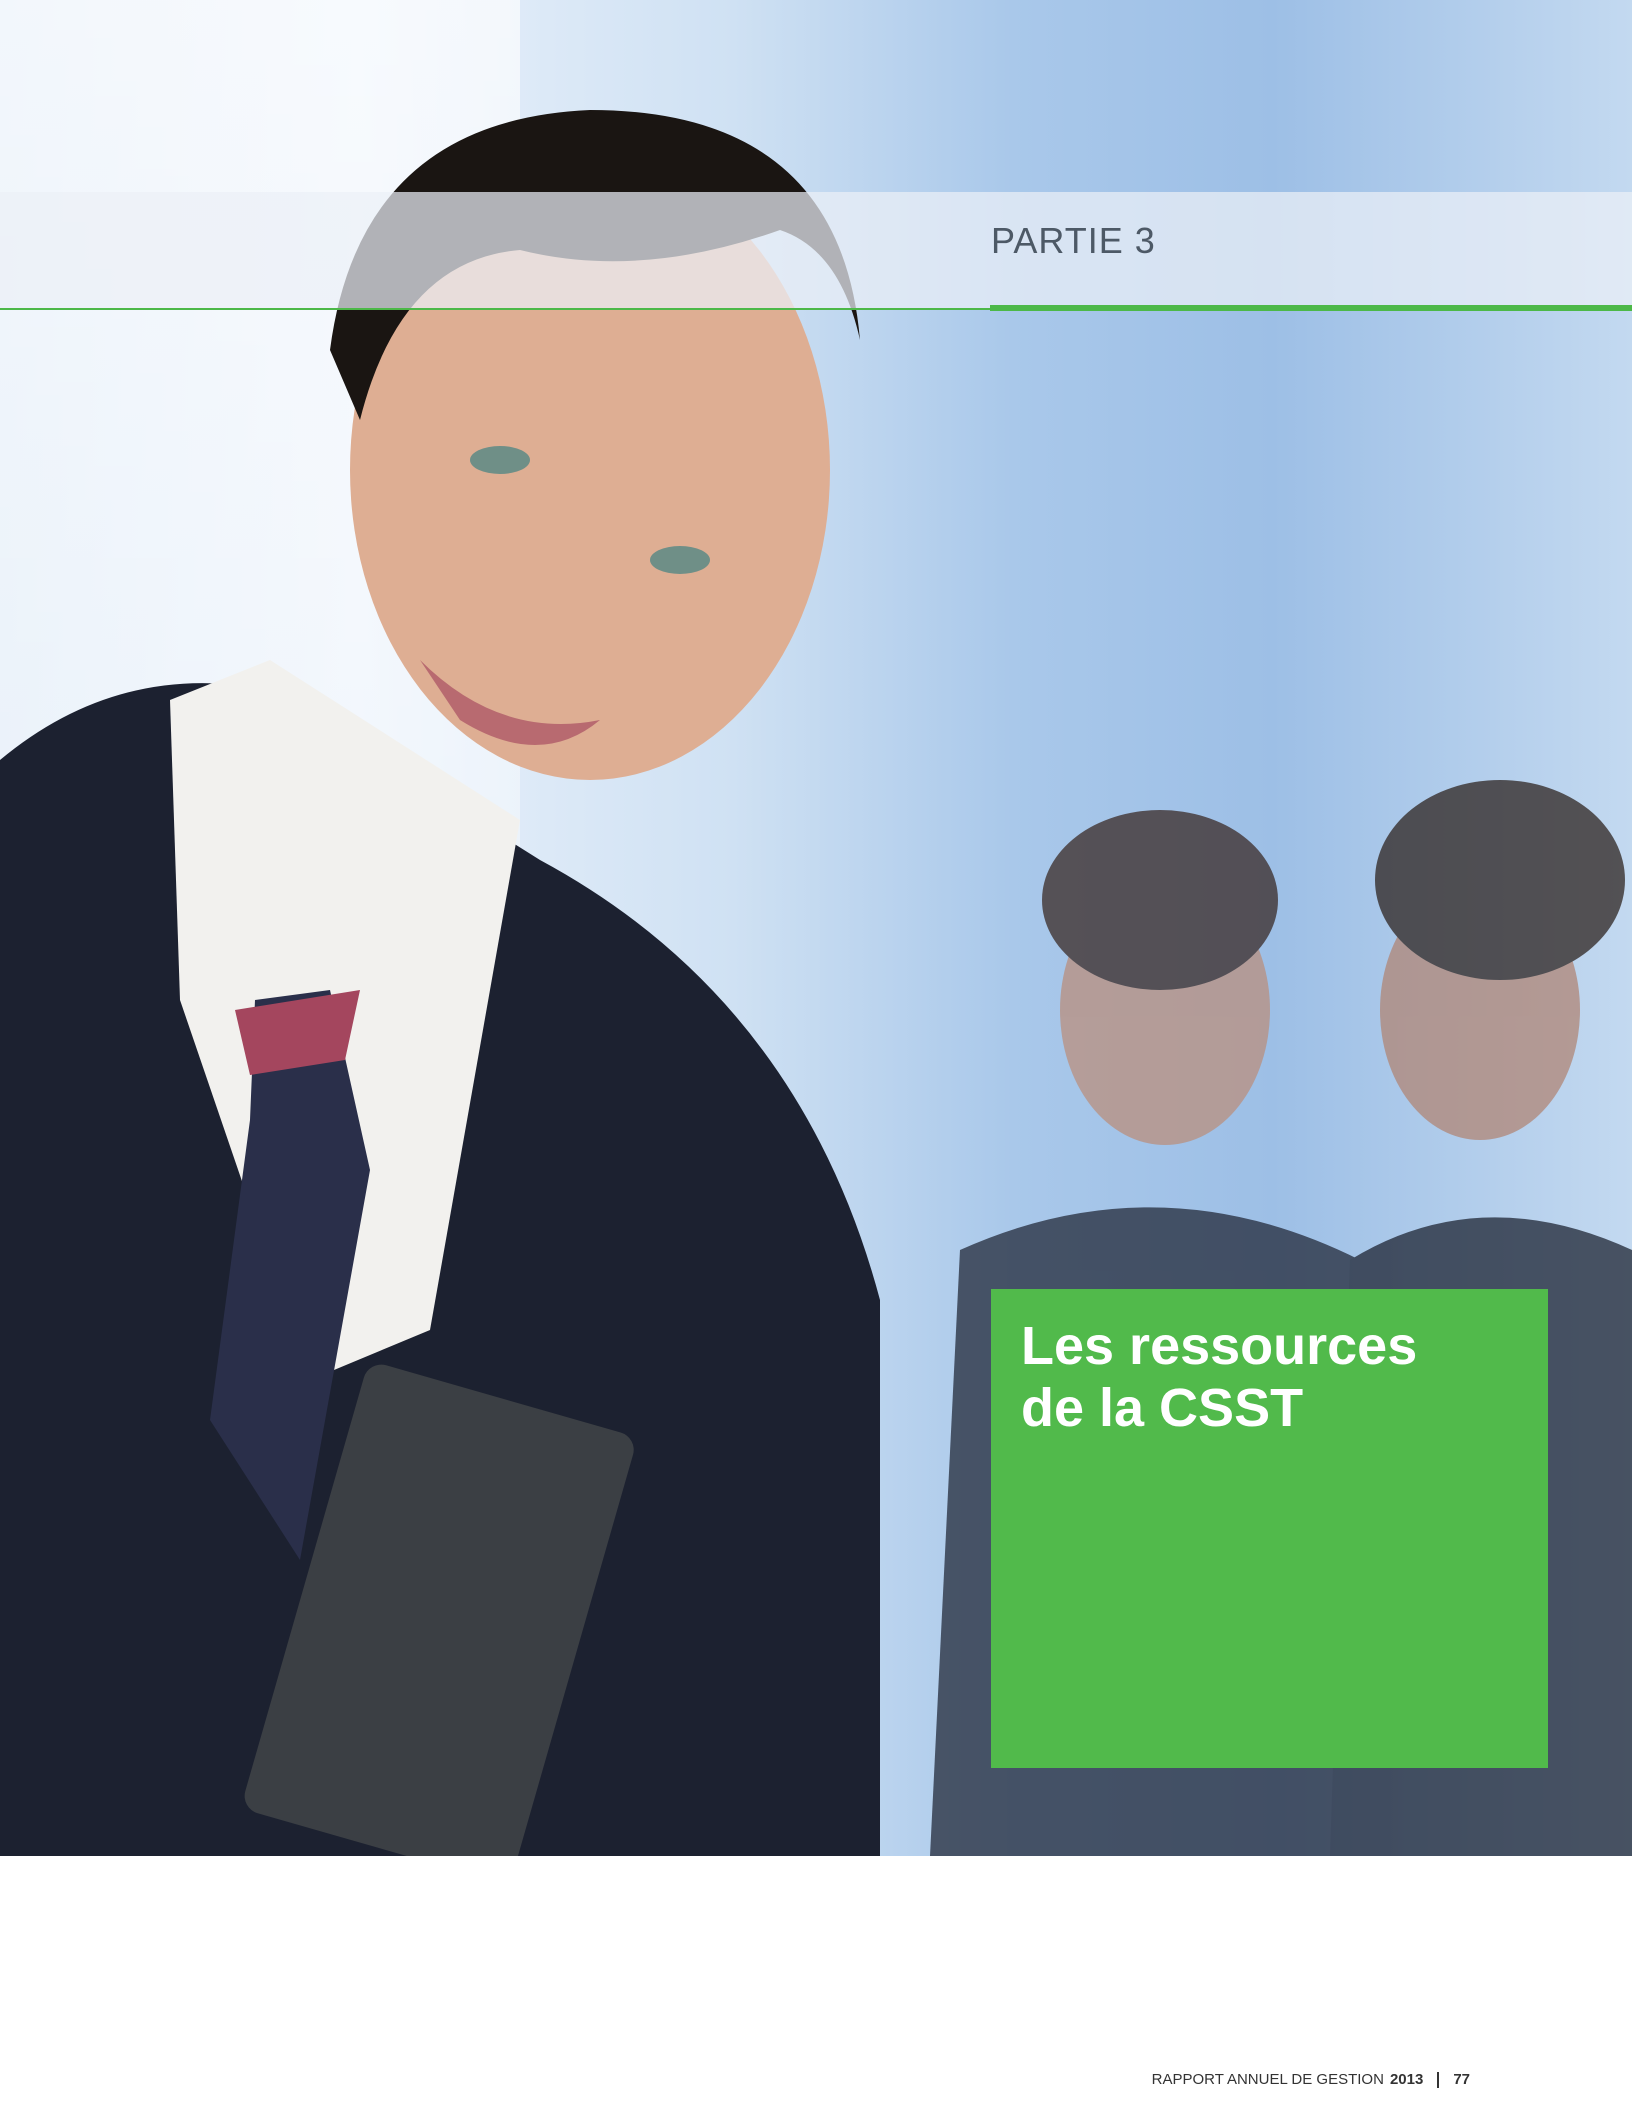 Image resolution: width=1632 pixels, height=2112 pixels. Describe the element at coordinates (1438, 2079) in the screenshot. I see `footer-separator` at that location.